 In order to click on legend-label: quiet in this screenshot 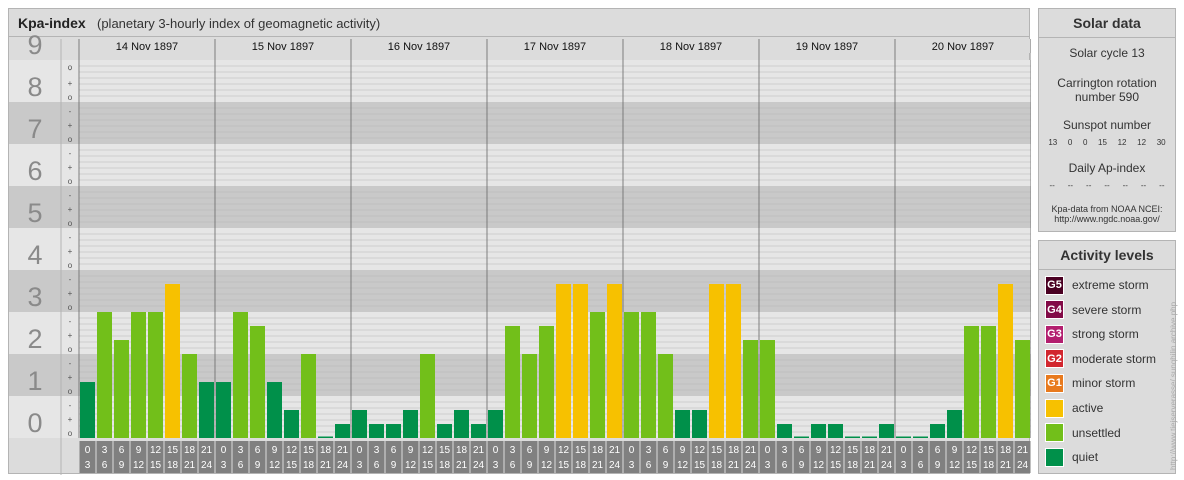, I will do `click(1085, 457)`.